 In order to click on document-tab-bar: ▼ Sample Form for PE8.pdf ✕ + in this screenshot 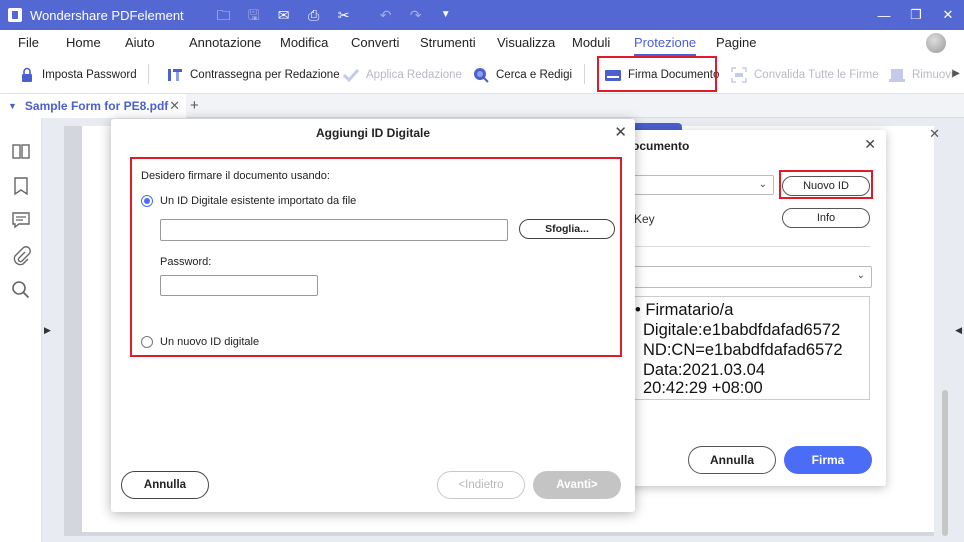, I will do `click(482, 106)`.